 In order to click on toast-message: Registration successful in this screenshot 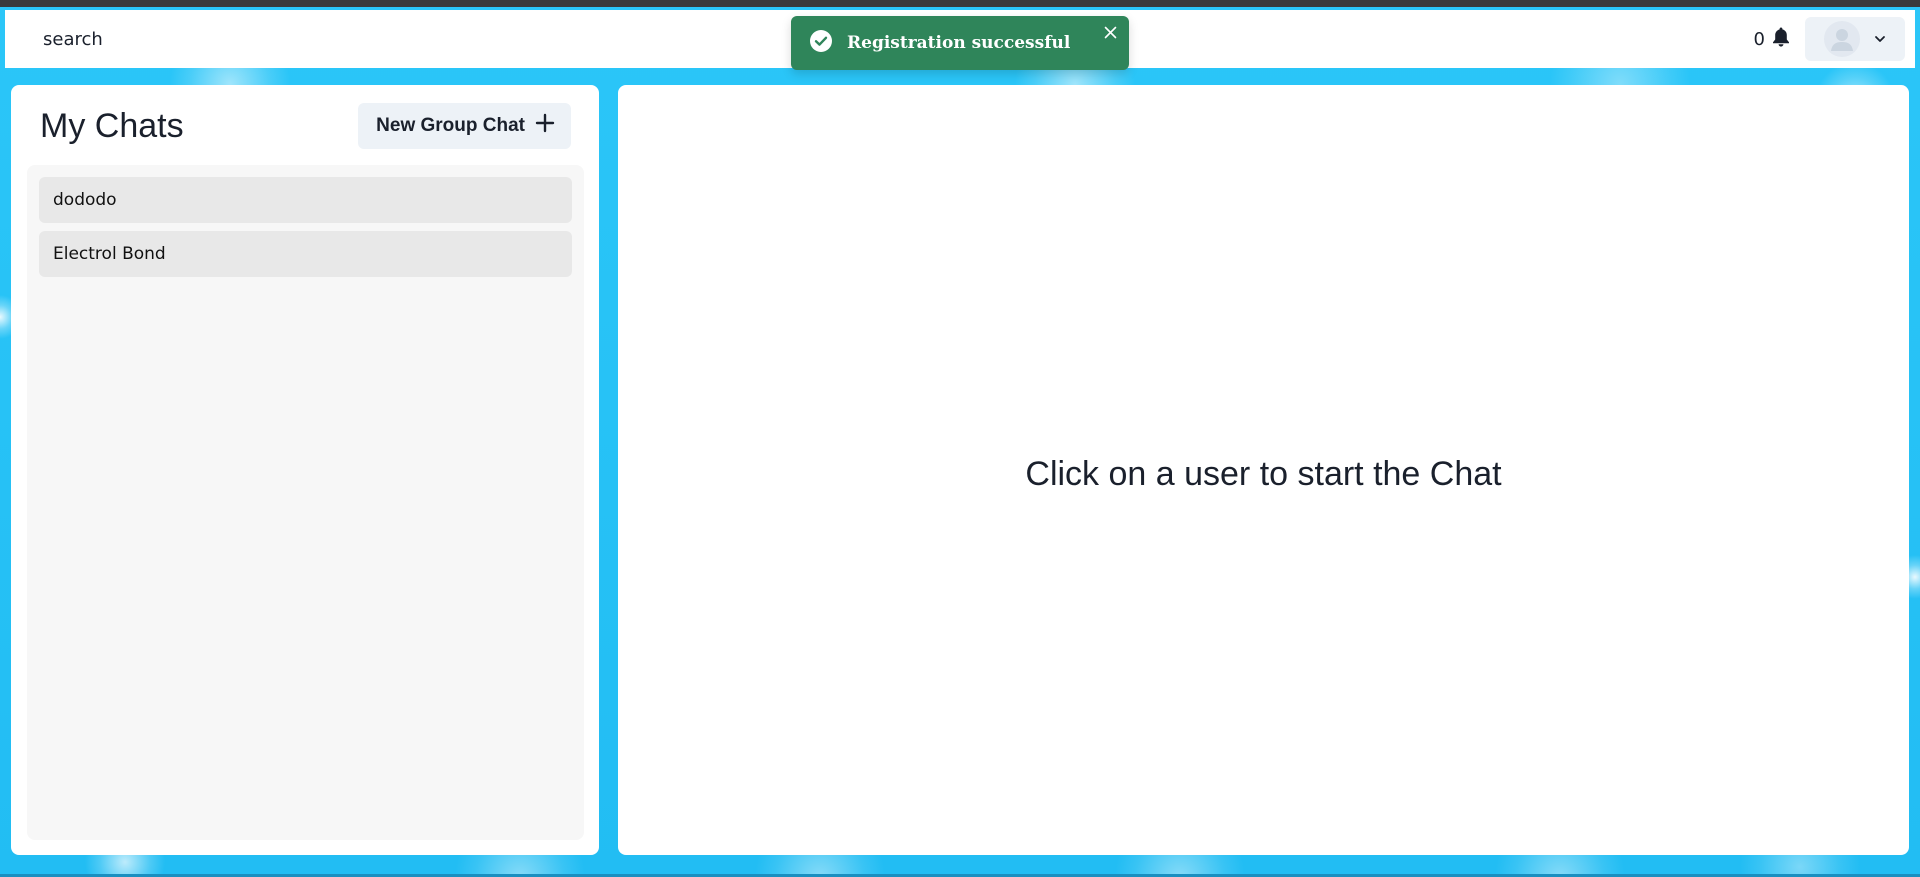, I will do `click(959, 43)`.